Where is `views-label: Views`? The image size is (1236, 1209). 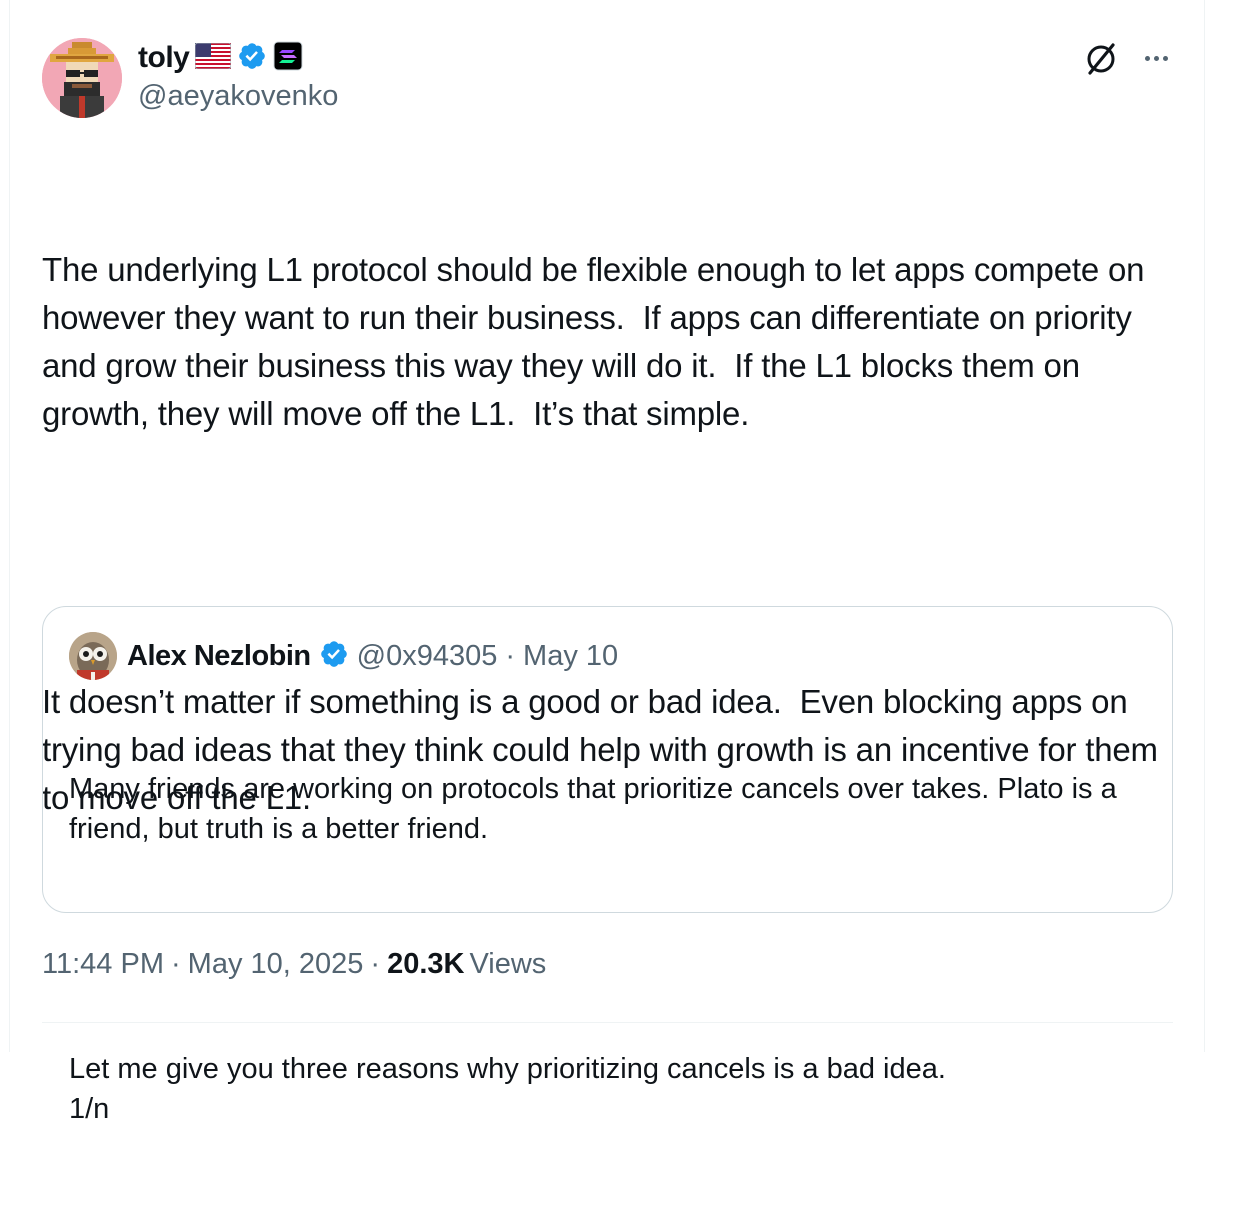
views-label: Views is located at coordinates (507, 964).